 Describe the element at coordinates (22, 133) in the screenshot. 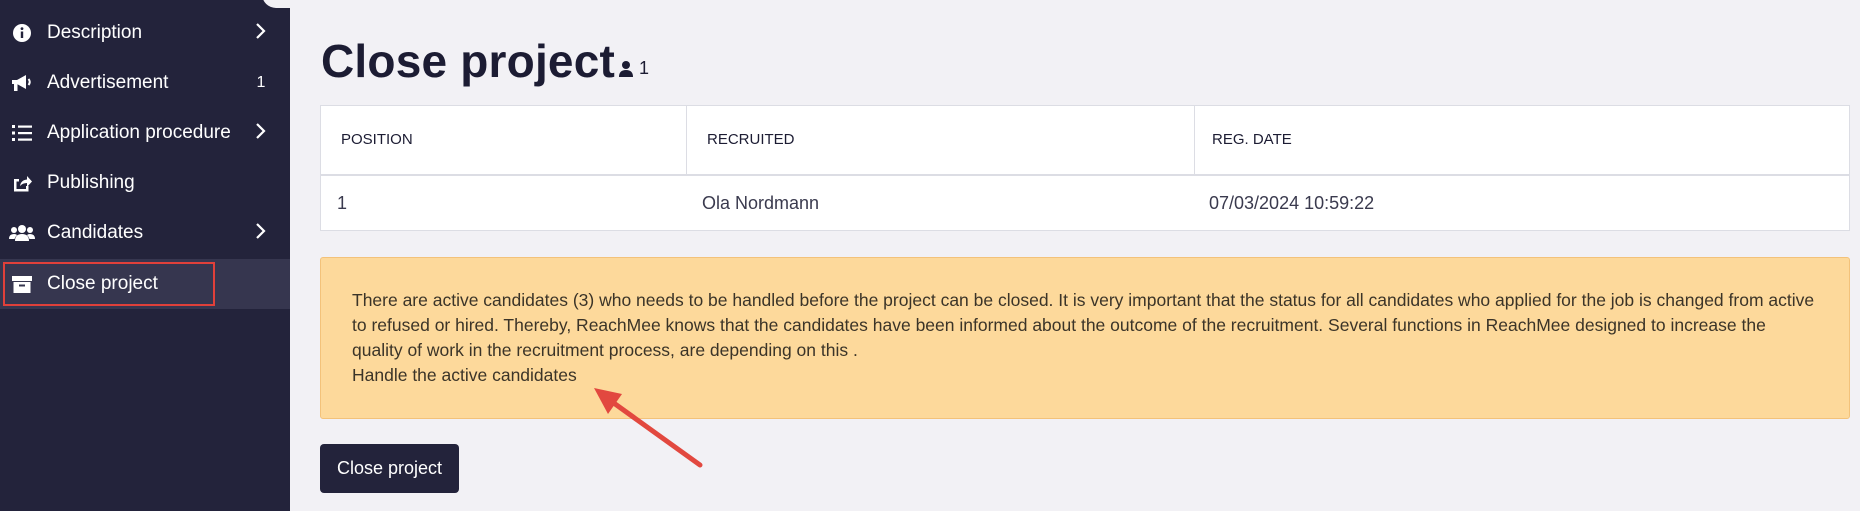

I see `numbered-list-icon` at that location.